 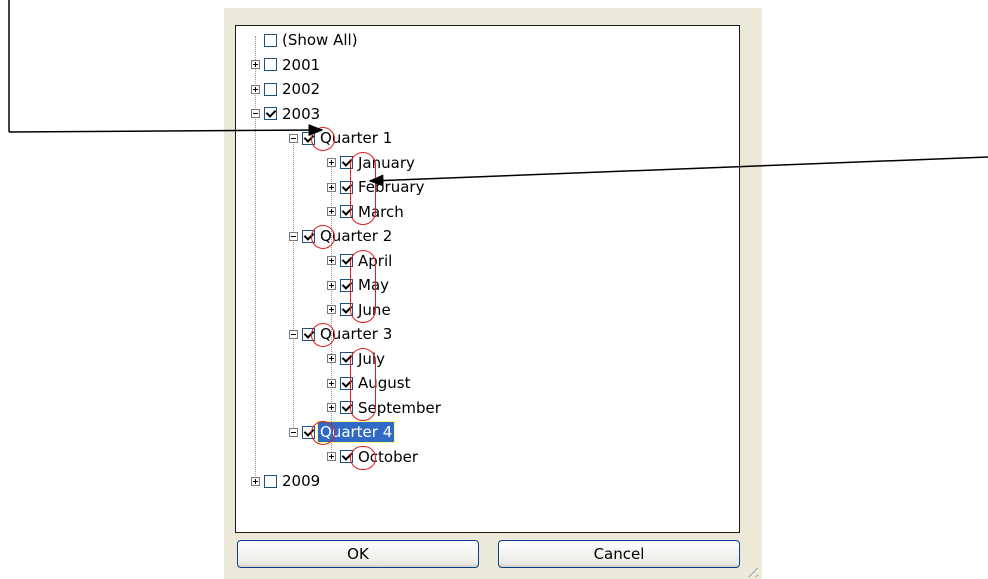 I want to click on ok-button: OK, so click(x=358, y=554).